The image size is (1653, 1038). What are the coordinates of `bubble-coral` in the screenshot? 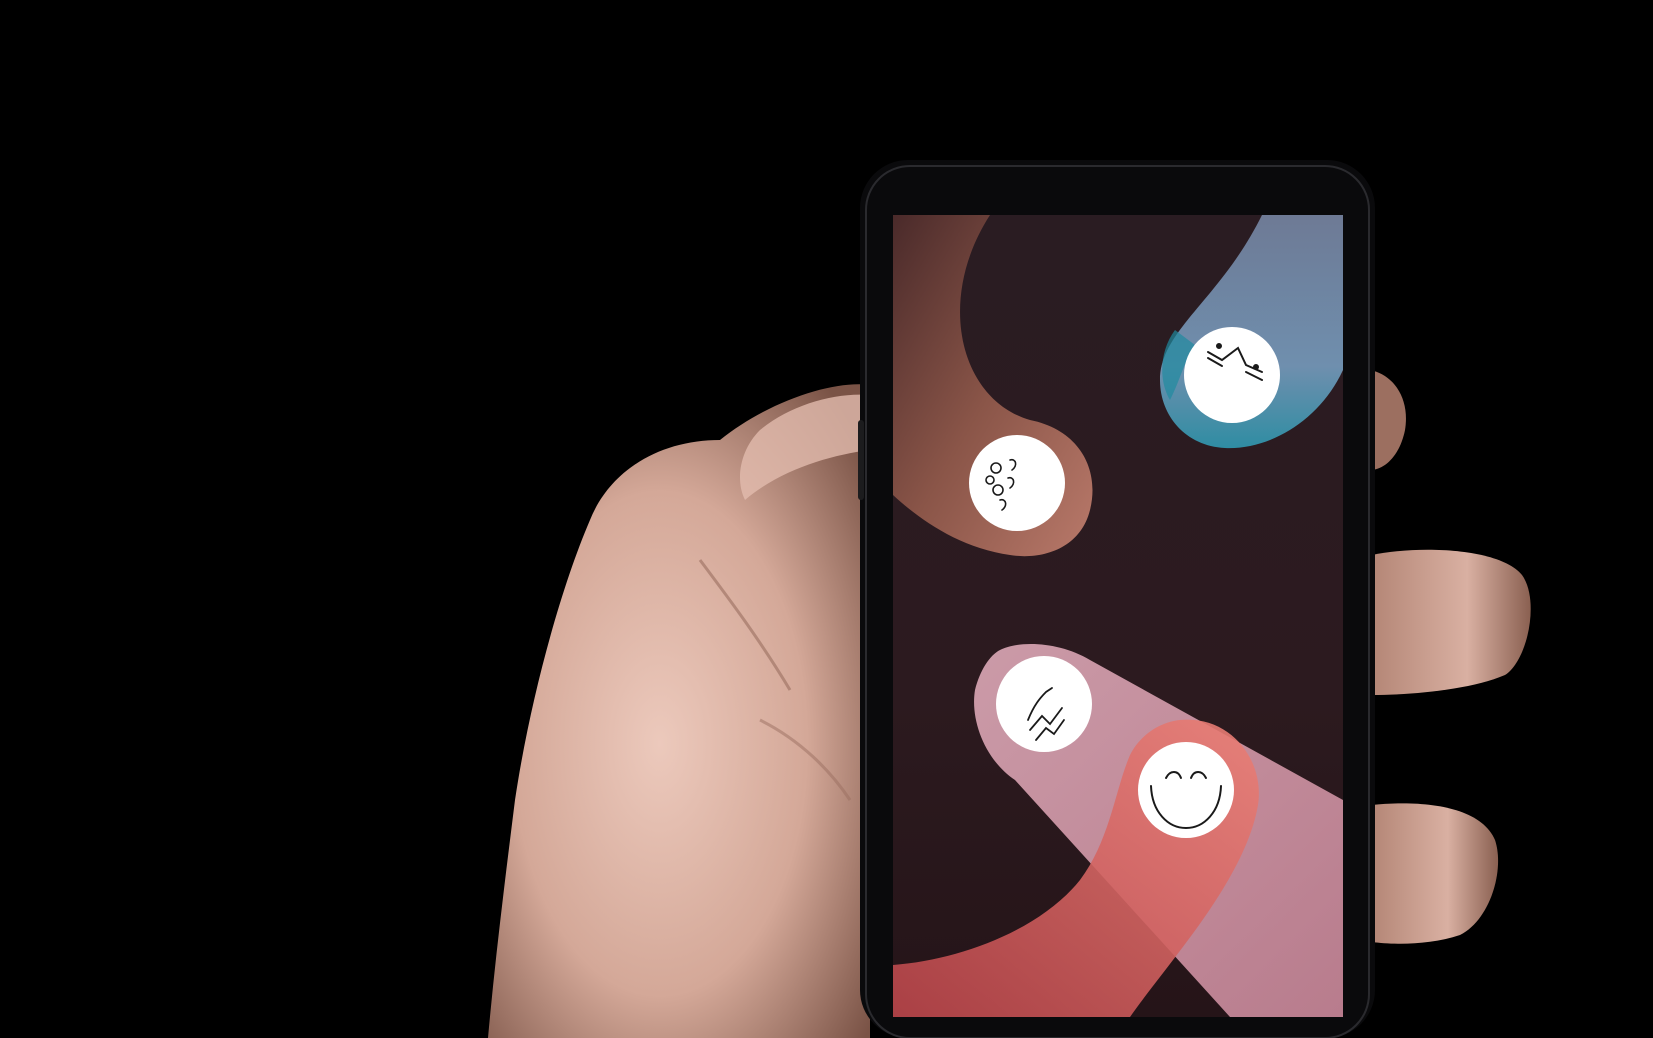 It's located at (1186, 790).